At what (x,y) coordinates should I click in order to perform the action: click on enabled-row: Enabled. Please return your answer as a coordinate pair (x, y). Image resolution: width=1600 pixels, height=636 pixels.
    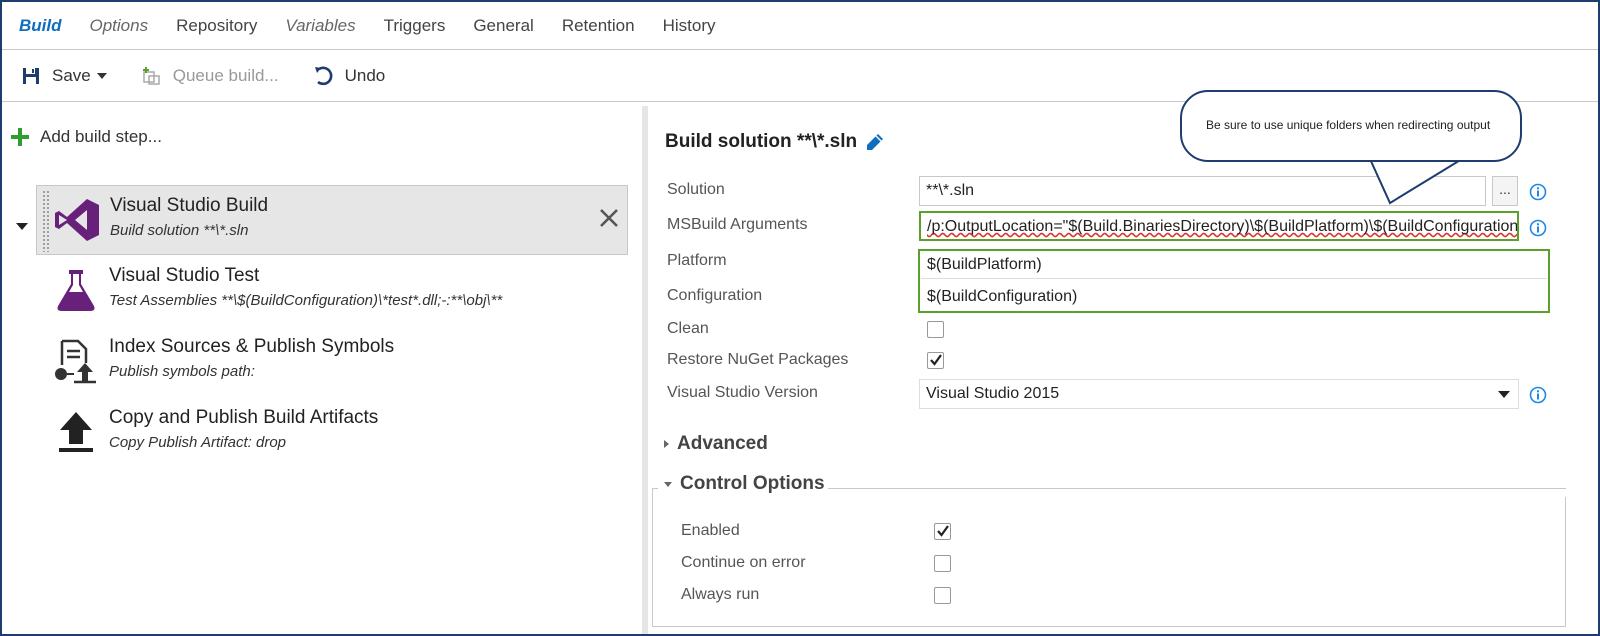
    Looking at the image, I should click on (710, 531).